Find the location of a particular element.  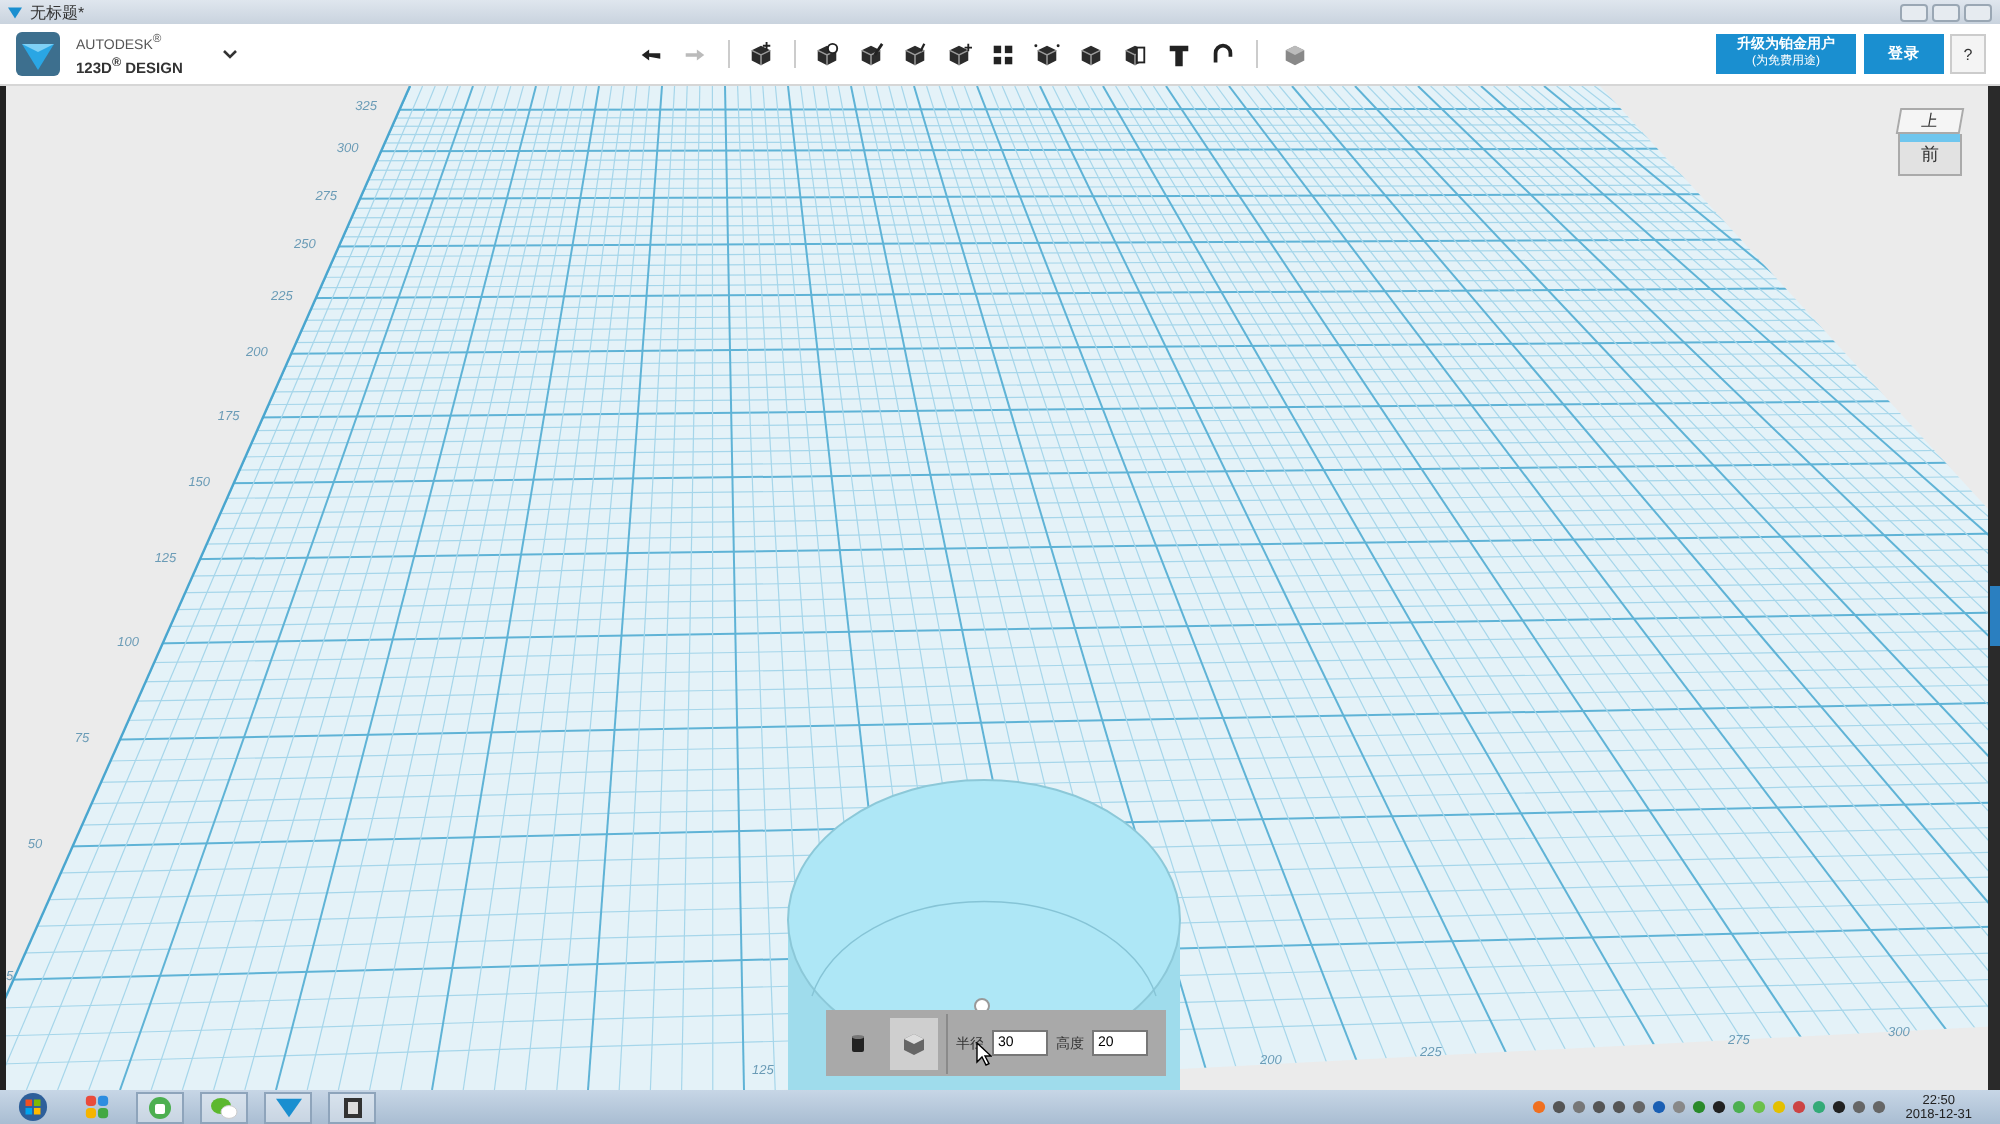

cube-face-icon is located at coordinates (1135, 54).